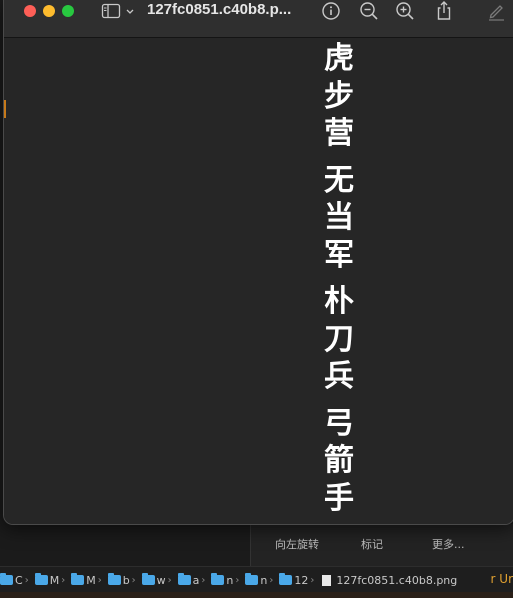 The height and width of the screenshot is (598, 513). I want to click on path-file: 127fc0851.c40b8.png, so click(388, 580).